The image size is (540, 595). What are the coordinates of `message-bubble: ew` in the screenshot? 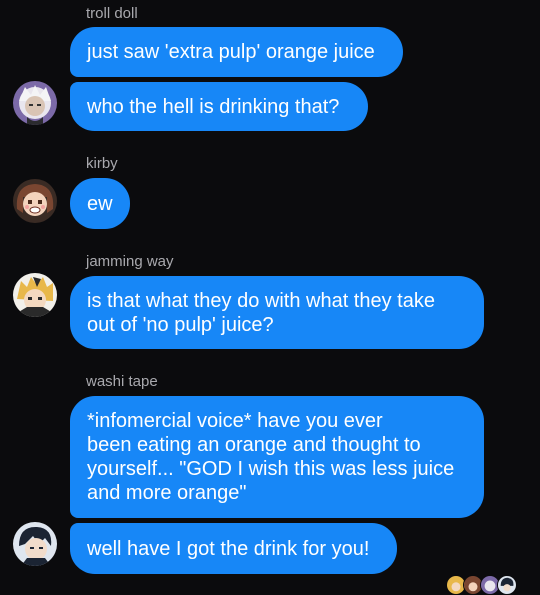 It's located at (100, 203).